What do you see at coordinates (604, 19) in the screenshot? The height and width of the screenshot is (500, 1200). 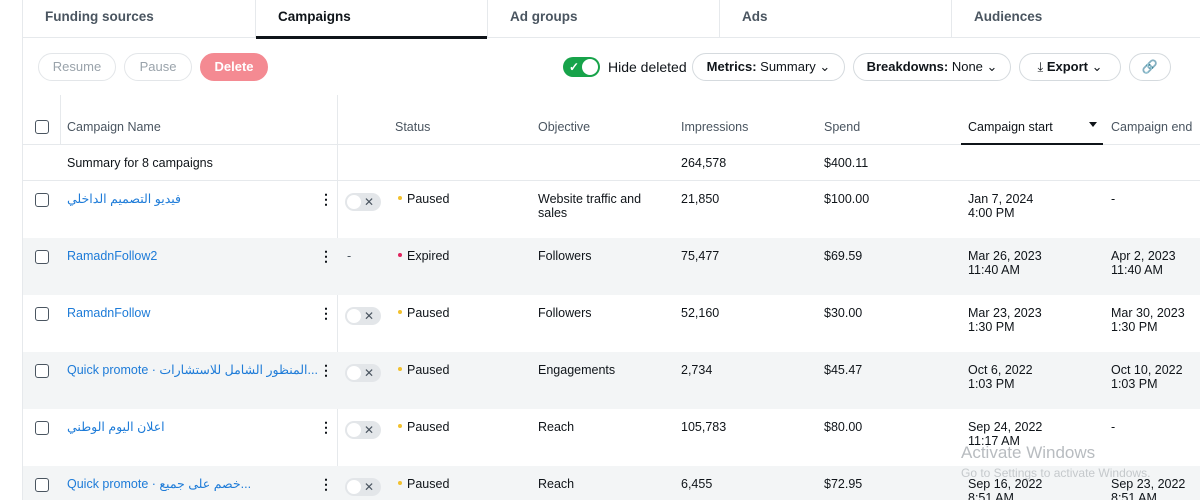 I see `tab-ad-groups: Ad groups` at bounding box center [604, 19].